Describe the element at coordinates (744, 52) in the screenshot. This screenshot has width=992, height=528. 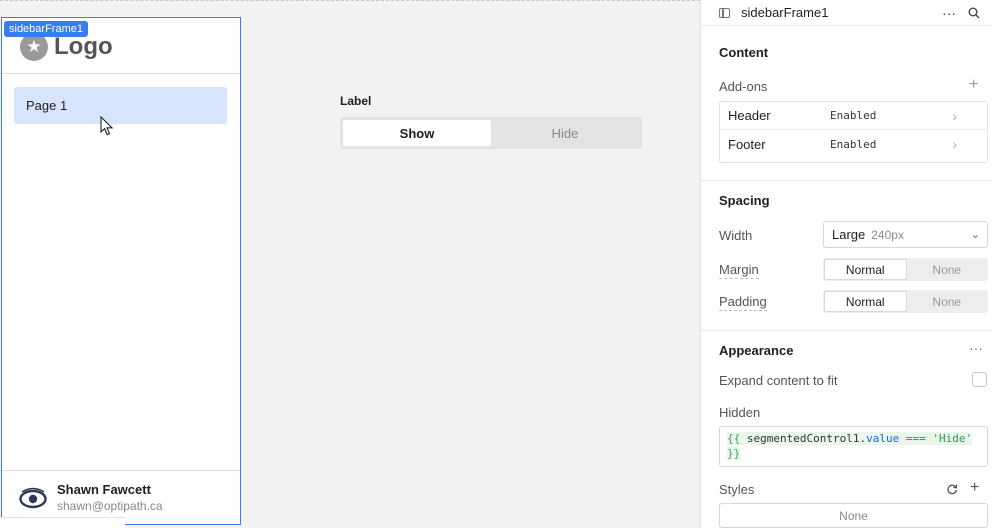
I see `content-title: Content` at that location.